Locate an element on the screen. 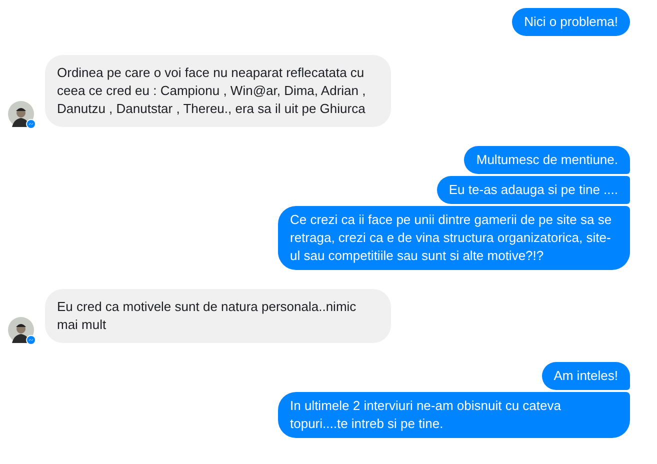 This screenshot has height=464, width=657. received-message: Ordinea pe care o voi face nu neaparat reflecatata cu ceea ce cred eu : Campionu , Win@ar, Dima, Adrian , Danutzu , Danutstar , Thereu., era sa il uit pe Ghiurca is located at coordinates (218, 91).